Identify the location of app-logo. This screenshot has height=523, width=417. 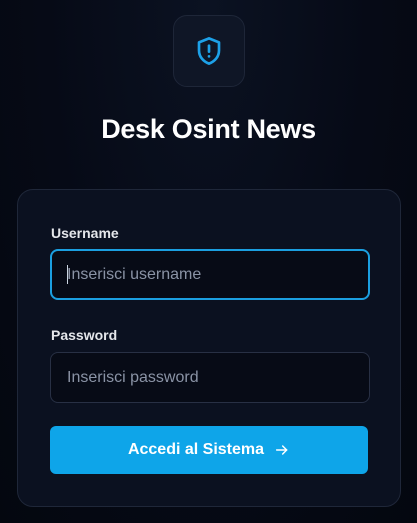
(209, 51).